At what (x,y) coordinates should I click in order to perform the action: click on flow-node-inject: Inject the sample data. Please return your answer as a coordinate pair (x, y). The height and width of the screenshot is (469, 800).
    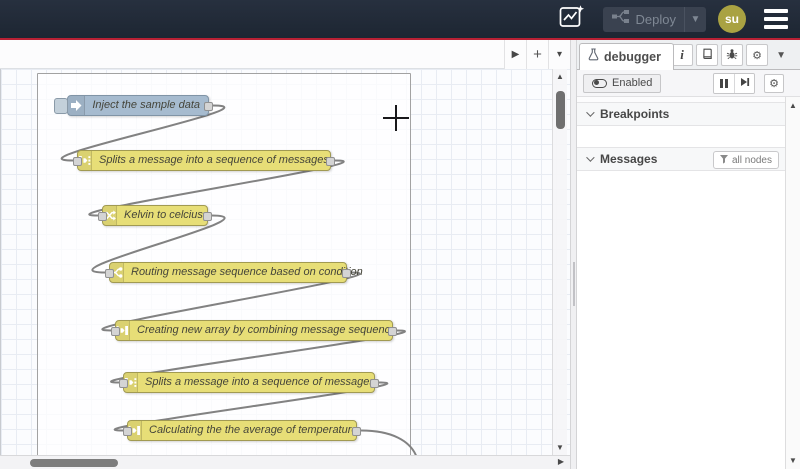
    Looking at the image, I should click on (133, 105).